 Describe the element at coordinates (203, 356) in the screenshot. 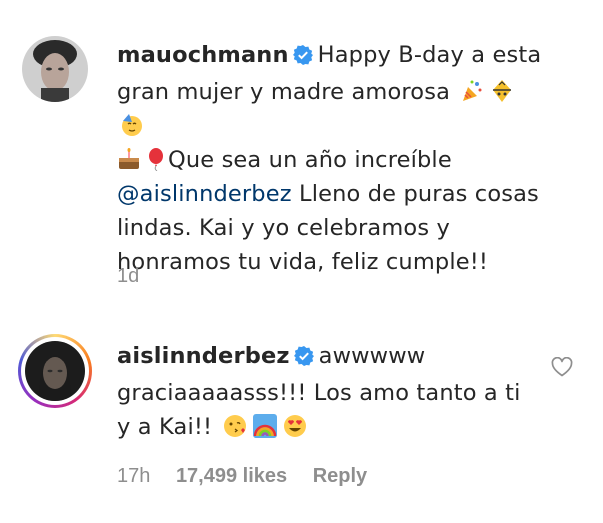

I see `username: aislinnderbez` at that location.